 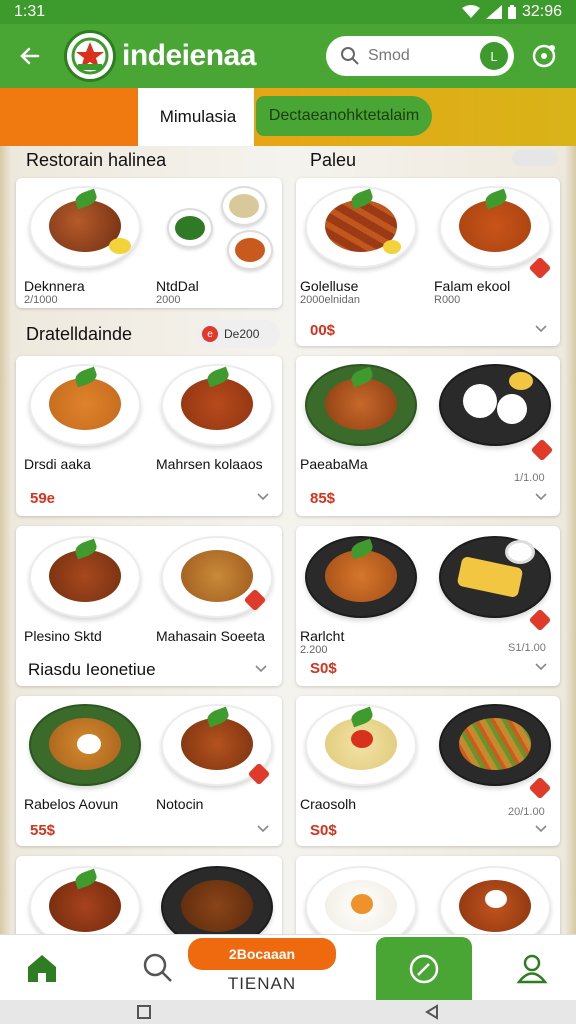 What do you see at coordinates (177, 286) in the screenshot?
I see `item-name: NtdDal` at bounding box center [177, 286].